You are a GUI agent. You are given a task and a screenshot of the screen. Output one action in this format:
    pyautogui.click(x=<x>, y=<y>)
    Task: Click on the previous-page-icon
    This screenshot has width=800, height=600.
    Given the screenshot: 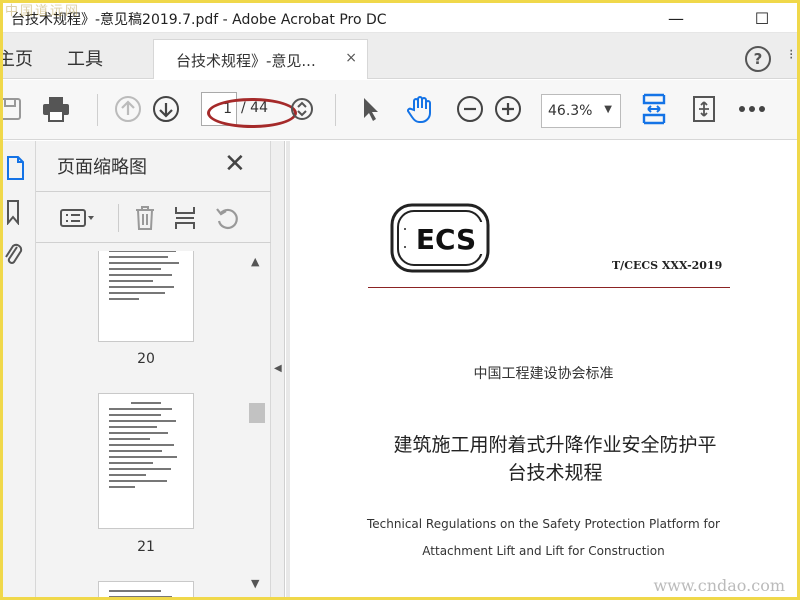 What is the action you would take?
    pyautogui.click(x=128, y=109)
    